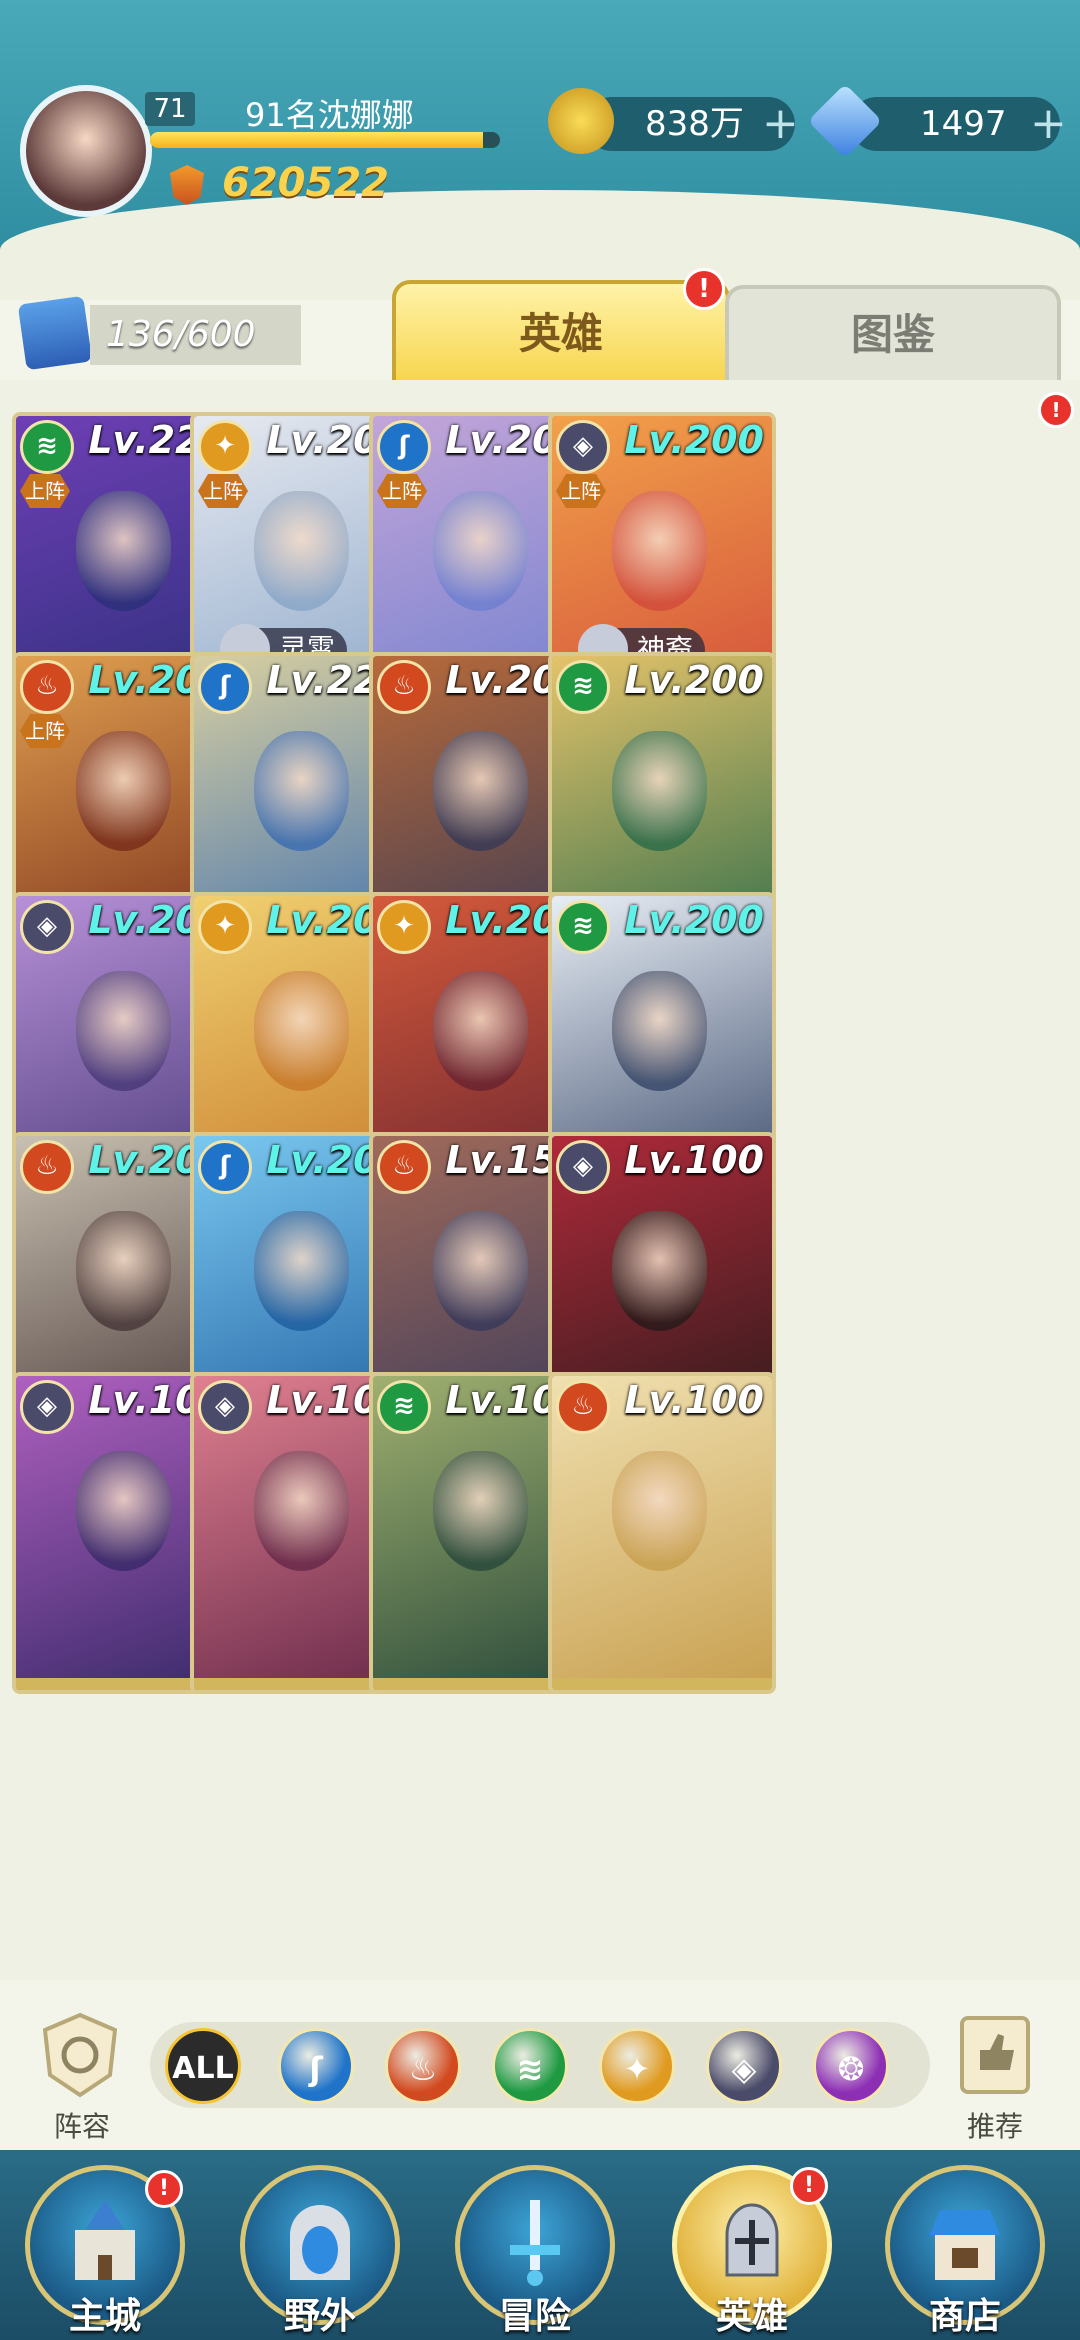  Describe the element at coordinates (744, 2066) in the screenshot. I see `filter-dark-button: ◈` at that location.